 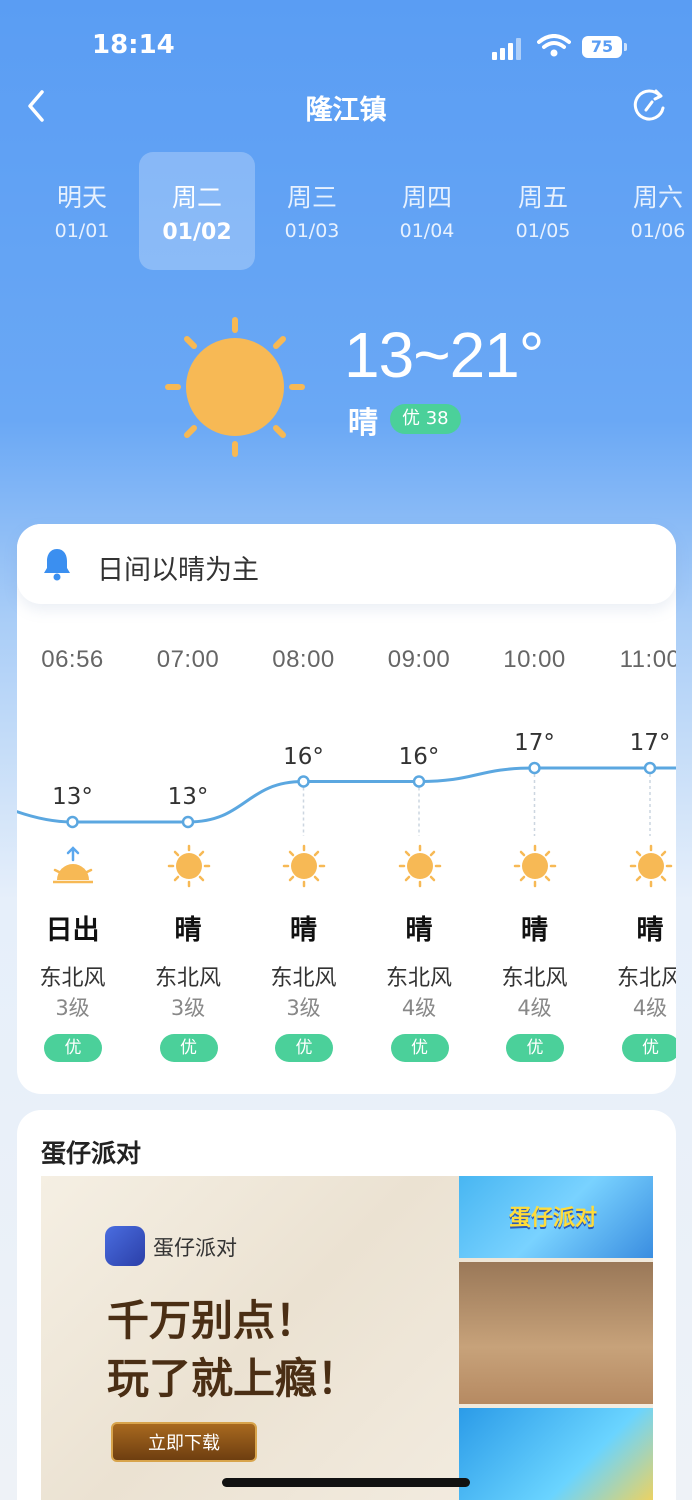 What do you see at coordinates (233, 1350) in the screenshot?
I see `ad-slogan: 千万别点！ 玩了就上瘾！` at bounding box center [233, 1350].